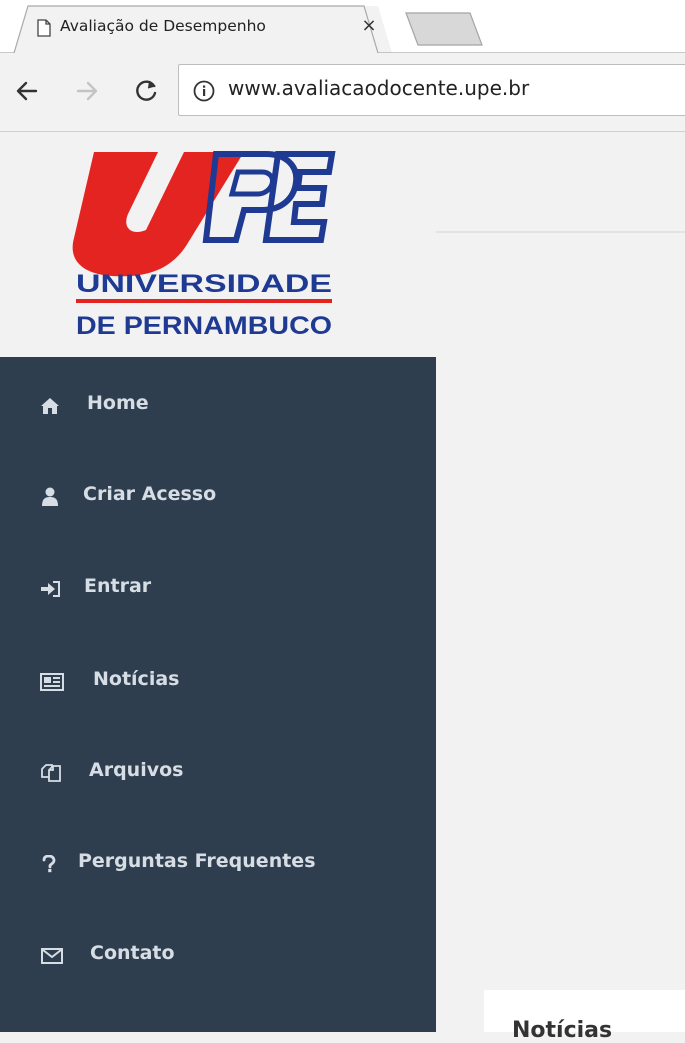 This screenshot has height=1043, width=685. I want to click on info-icon, so click(204, 91).